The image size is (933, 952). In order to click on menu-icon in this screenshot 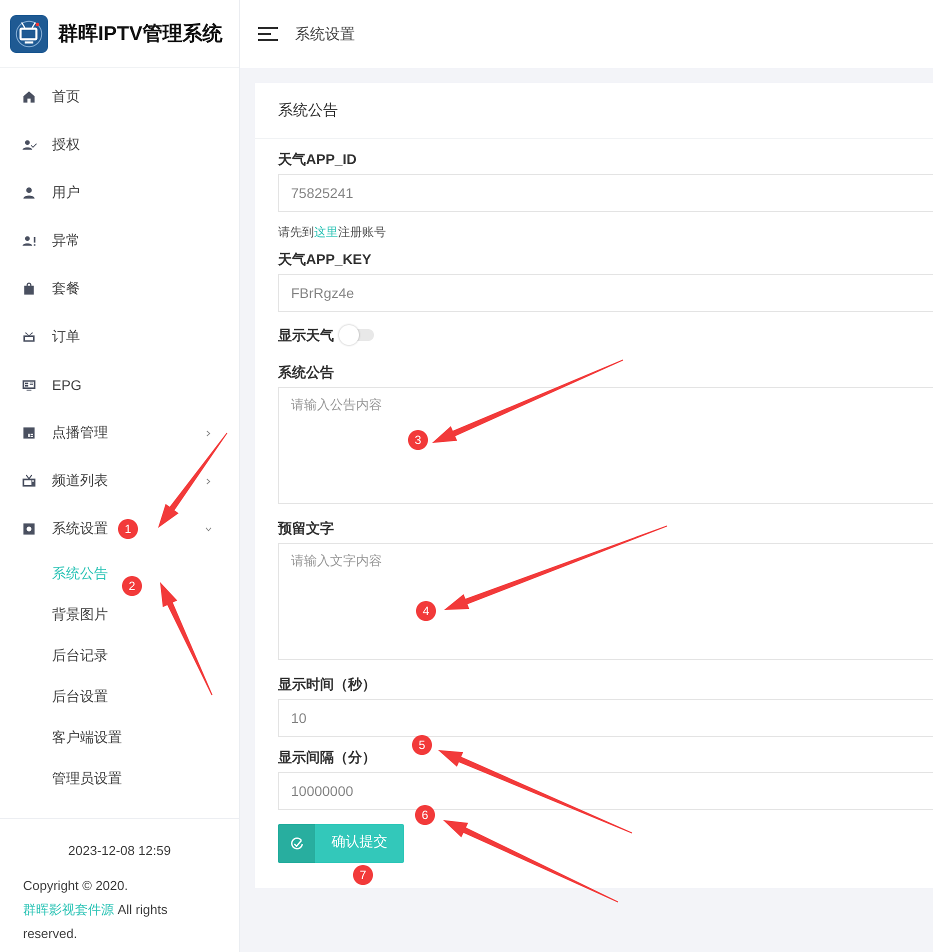, I will do `click(268, 34)`.